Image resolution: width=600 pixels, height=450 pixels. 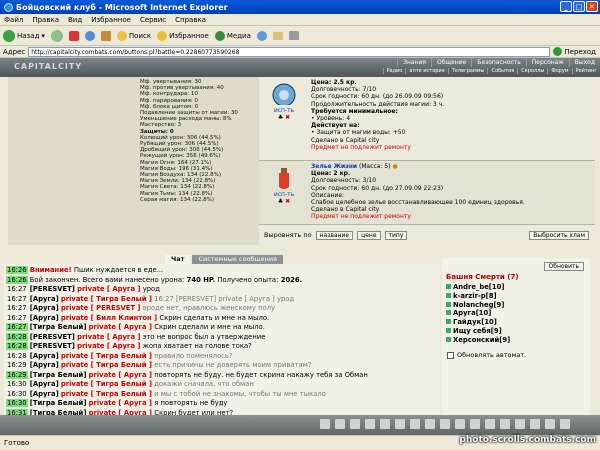 I want to click on stop-button, so click(x=73, y=35).